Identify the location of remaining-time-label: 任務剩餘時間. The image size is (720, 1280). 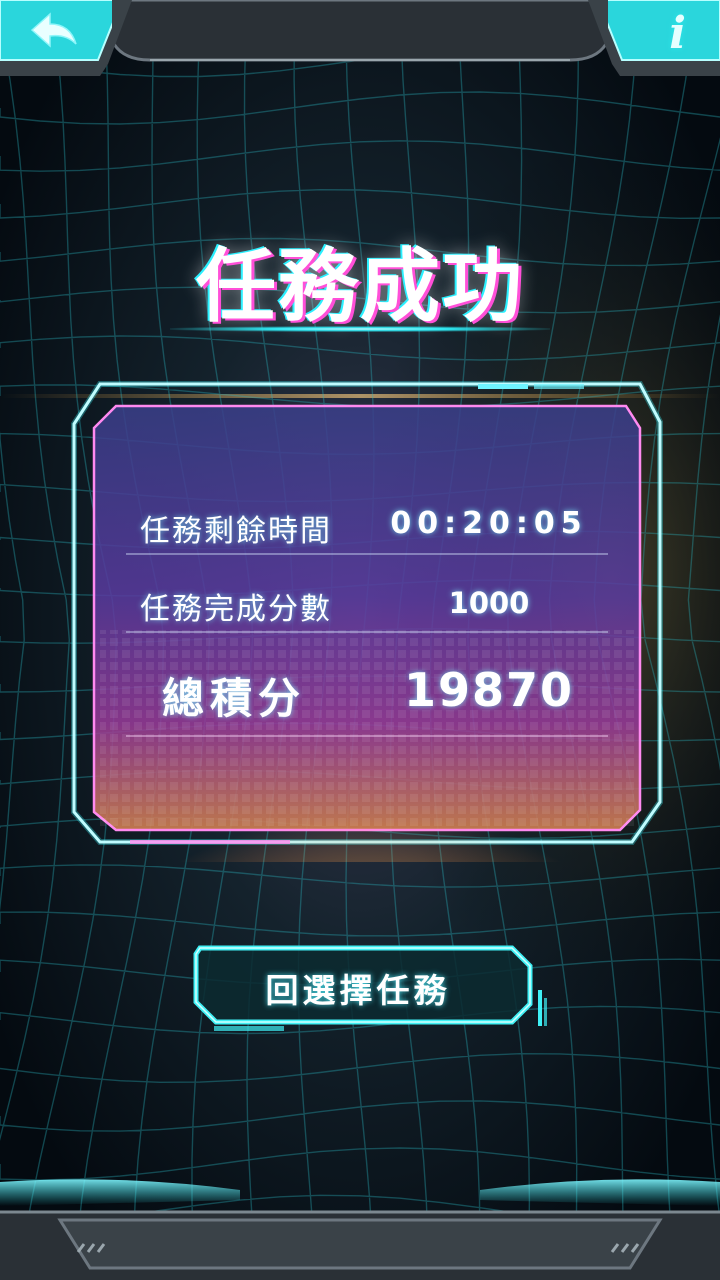
(236, 531).